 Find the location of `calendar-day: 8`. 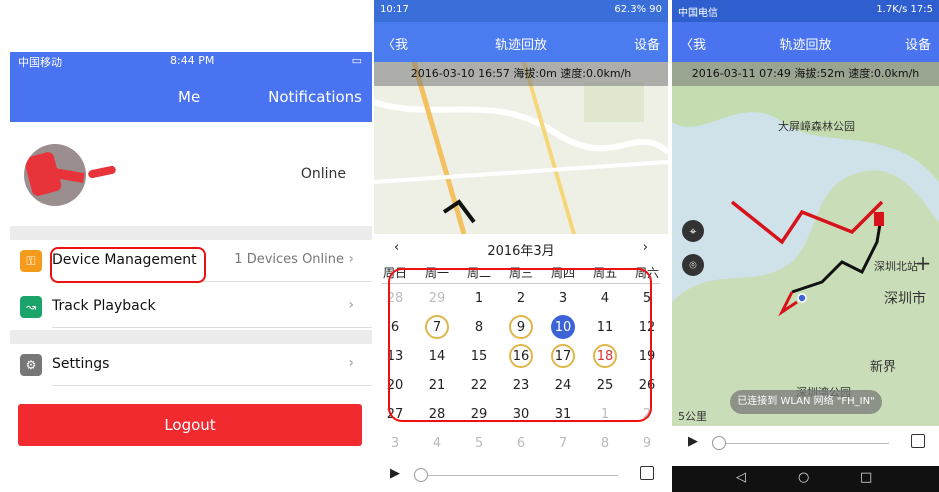

calendar-day: 8 is located at coordinates (605, 444).